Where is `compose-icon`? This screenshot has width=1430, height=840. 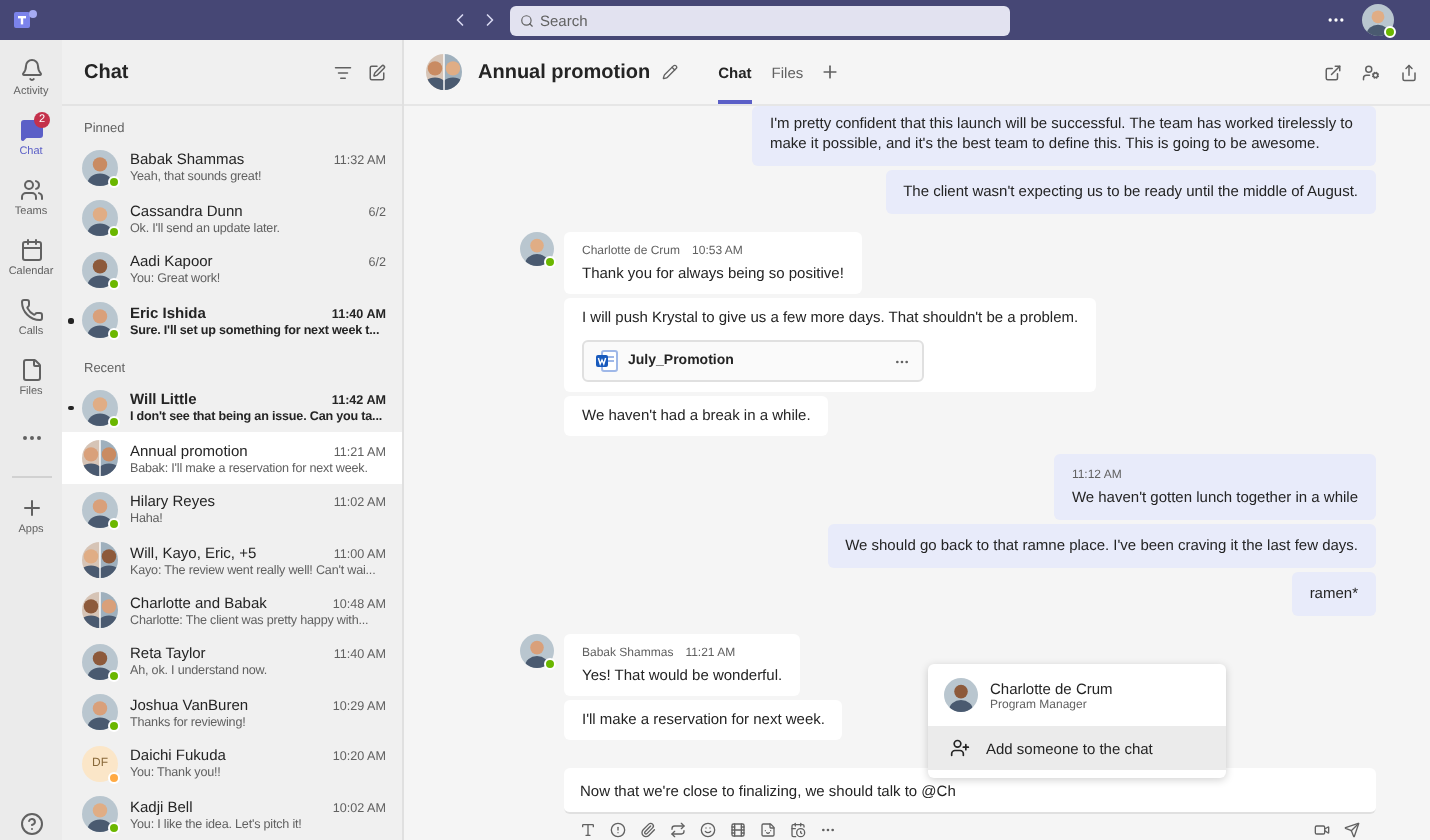
compose-icon is located at coordinates (377, 72).